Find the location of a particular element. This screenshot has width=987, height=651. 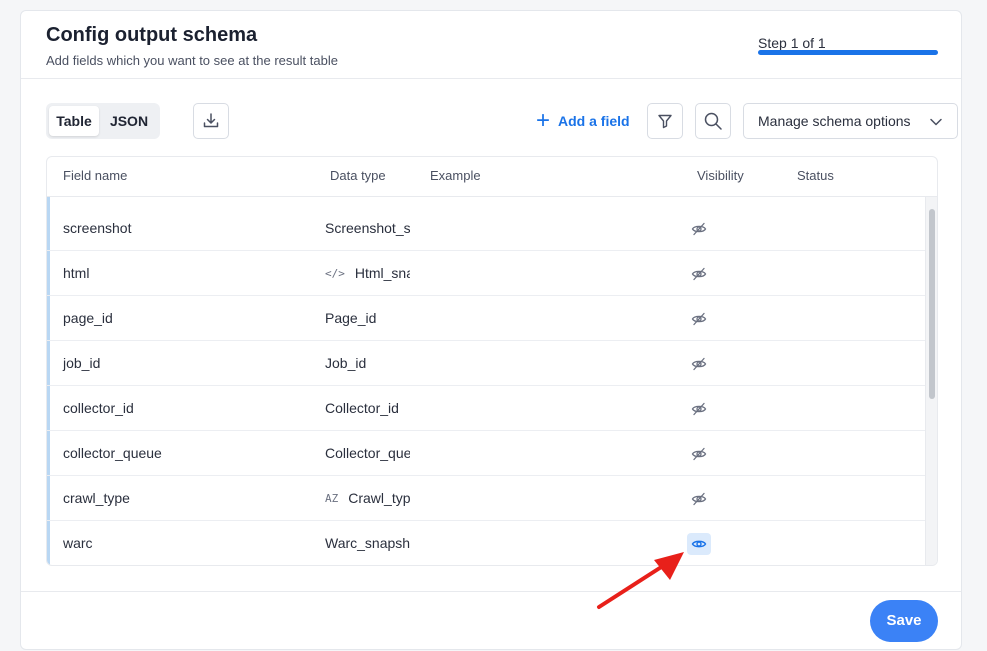

table-row: html </> Html_snapshot is located at coordinates (486, 273).